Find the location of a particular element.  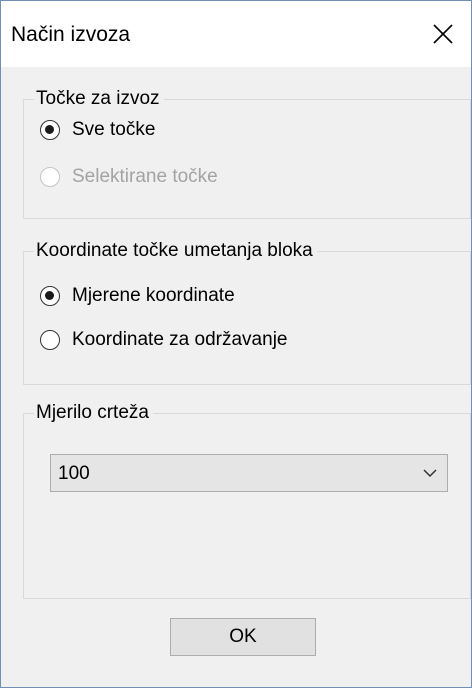

radio-measured-coordinates: Mjerene koordinate is located at coordinates (137, 296).